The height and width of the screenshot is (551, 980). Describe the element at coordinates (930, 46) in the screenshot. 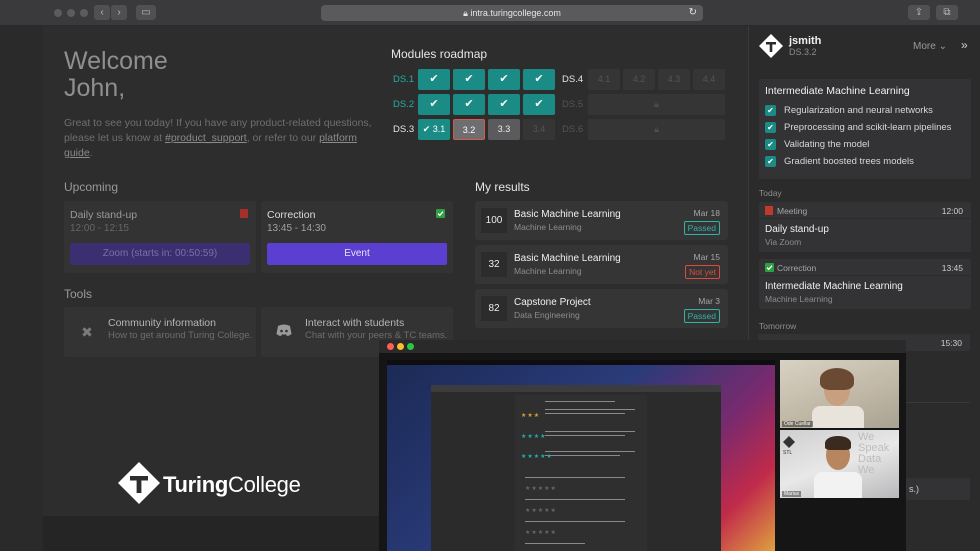

I see `more-dropdown: More ⌄` at that location.